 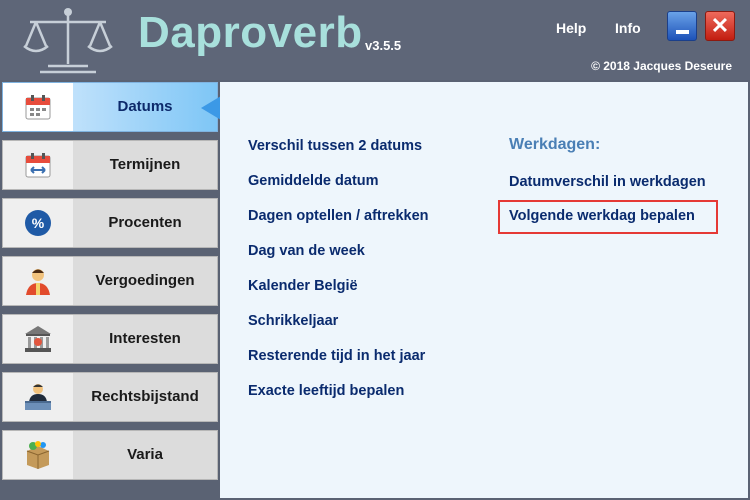 What do you see at coordinates (303, 286) in the screenshot?
I see `link-kalender-belgie: Kalender België` at bounding box center [303, 286].